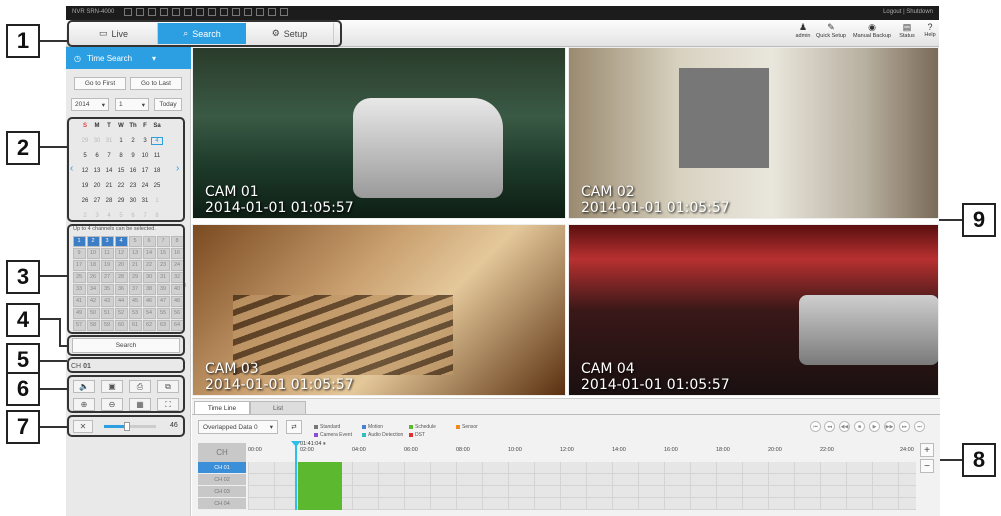  What do you see at coordinates (343, 335) in the screenshot?
I see `scene-stairs` at bounding box center [343, 335].